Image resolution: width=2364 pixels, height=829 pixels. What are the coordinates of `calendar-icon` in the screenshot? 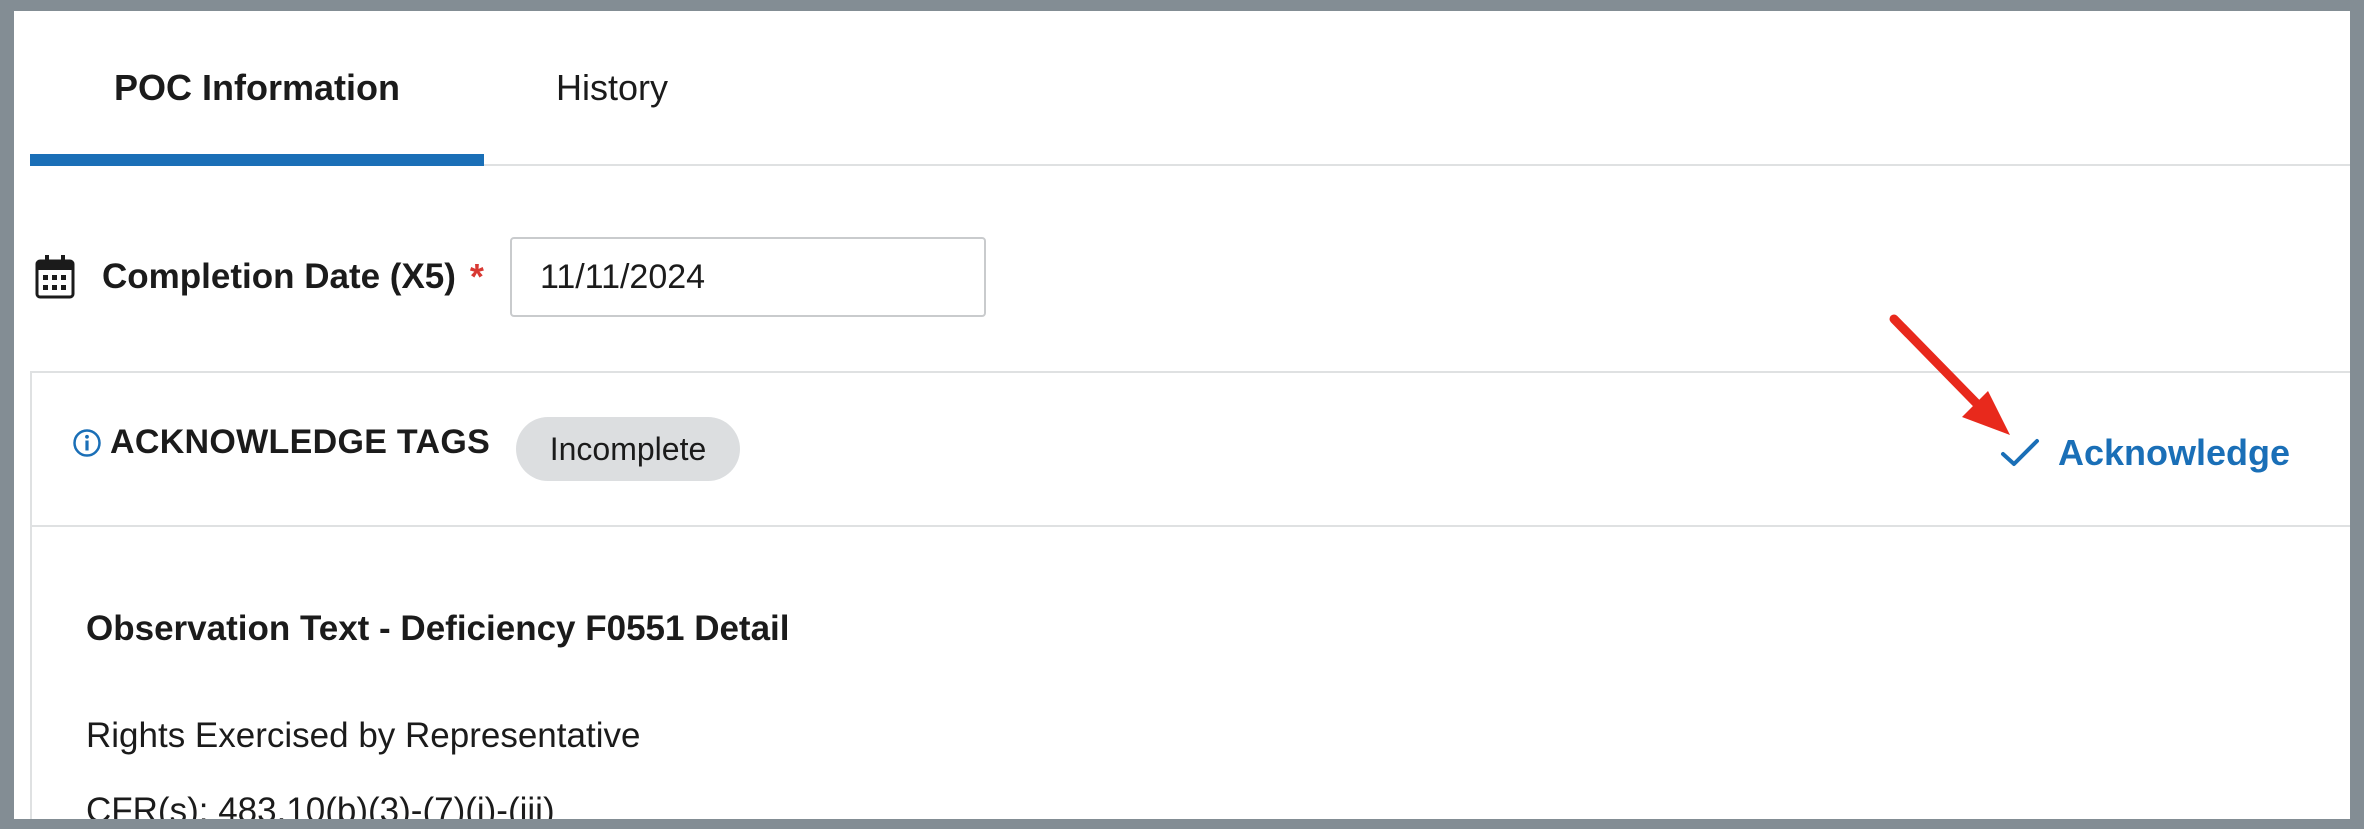 It's located at (55, 277).